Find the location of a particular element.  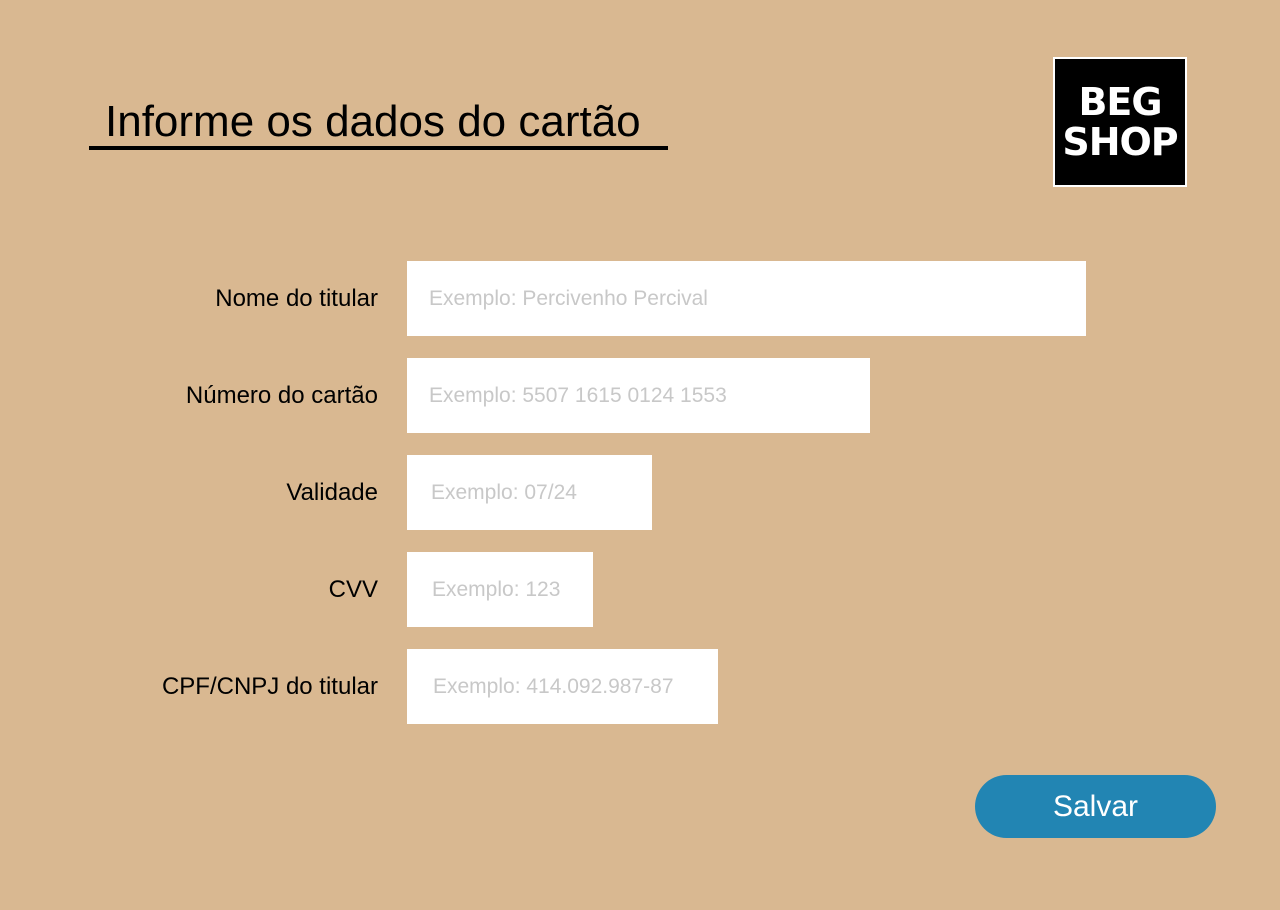

expiry-input is located at coordinates (529, 492).